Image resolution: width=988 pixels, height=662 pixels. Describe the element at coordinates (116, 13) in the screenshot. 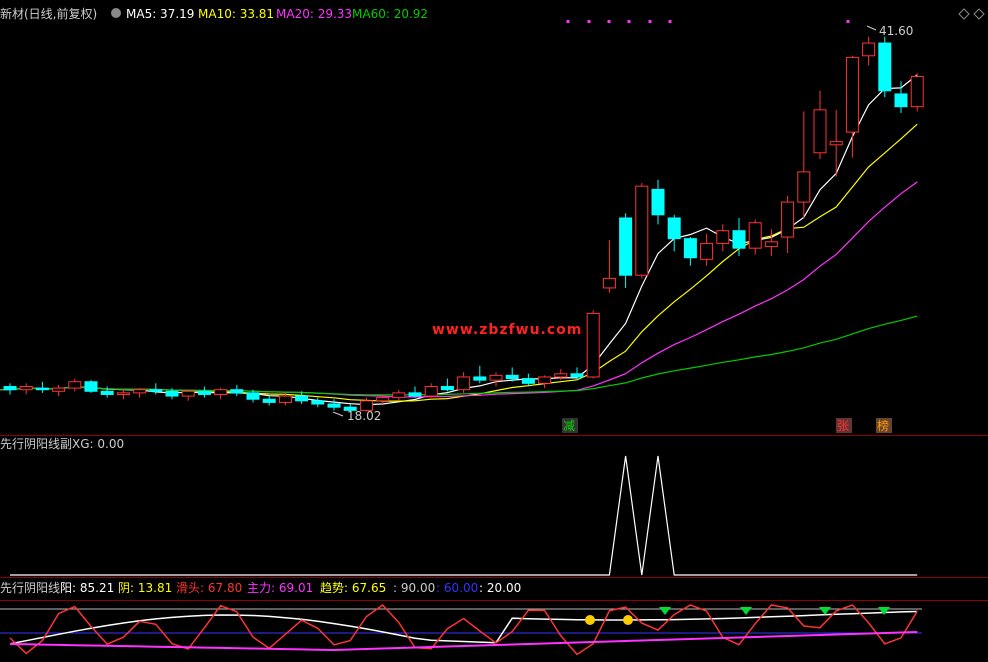

I see `settings-icon` at that location.